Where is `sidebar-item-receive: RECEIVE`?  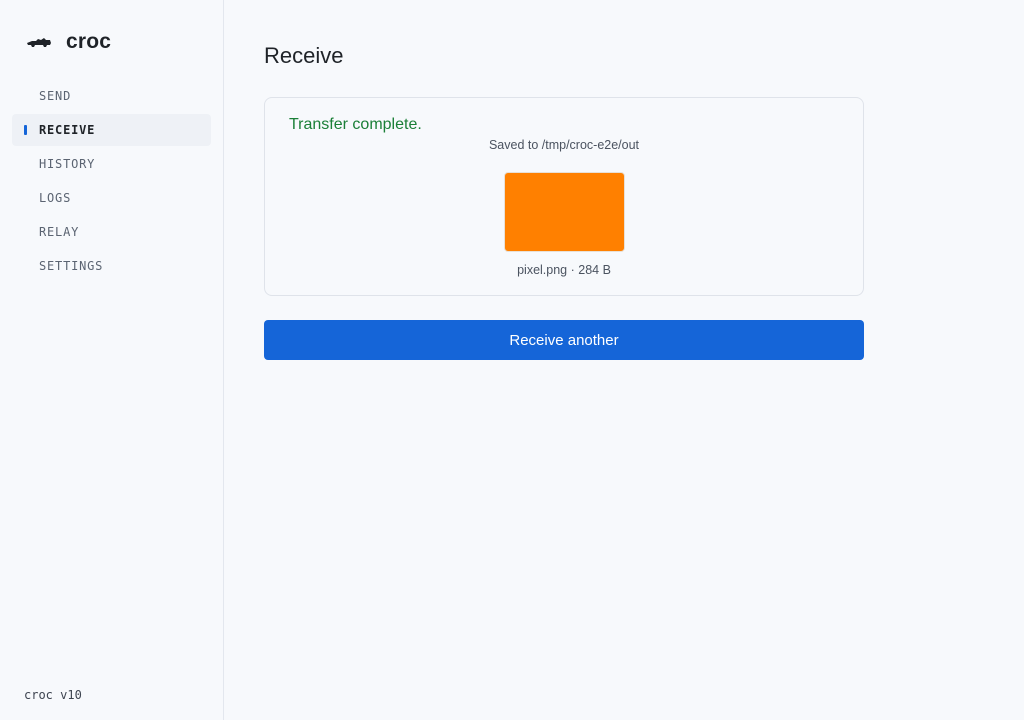
sidebar-item-receive: RECEIVE is located at coordinates (111, 130).